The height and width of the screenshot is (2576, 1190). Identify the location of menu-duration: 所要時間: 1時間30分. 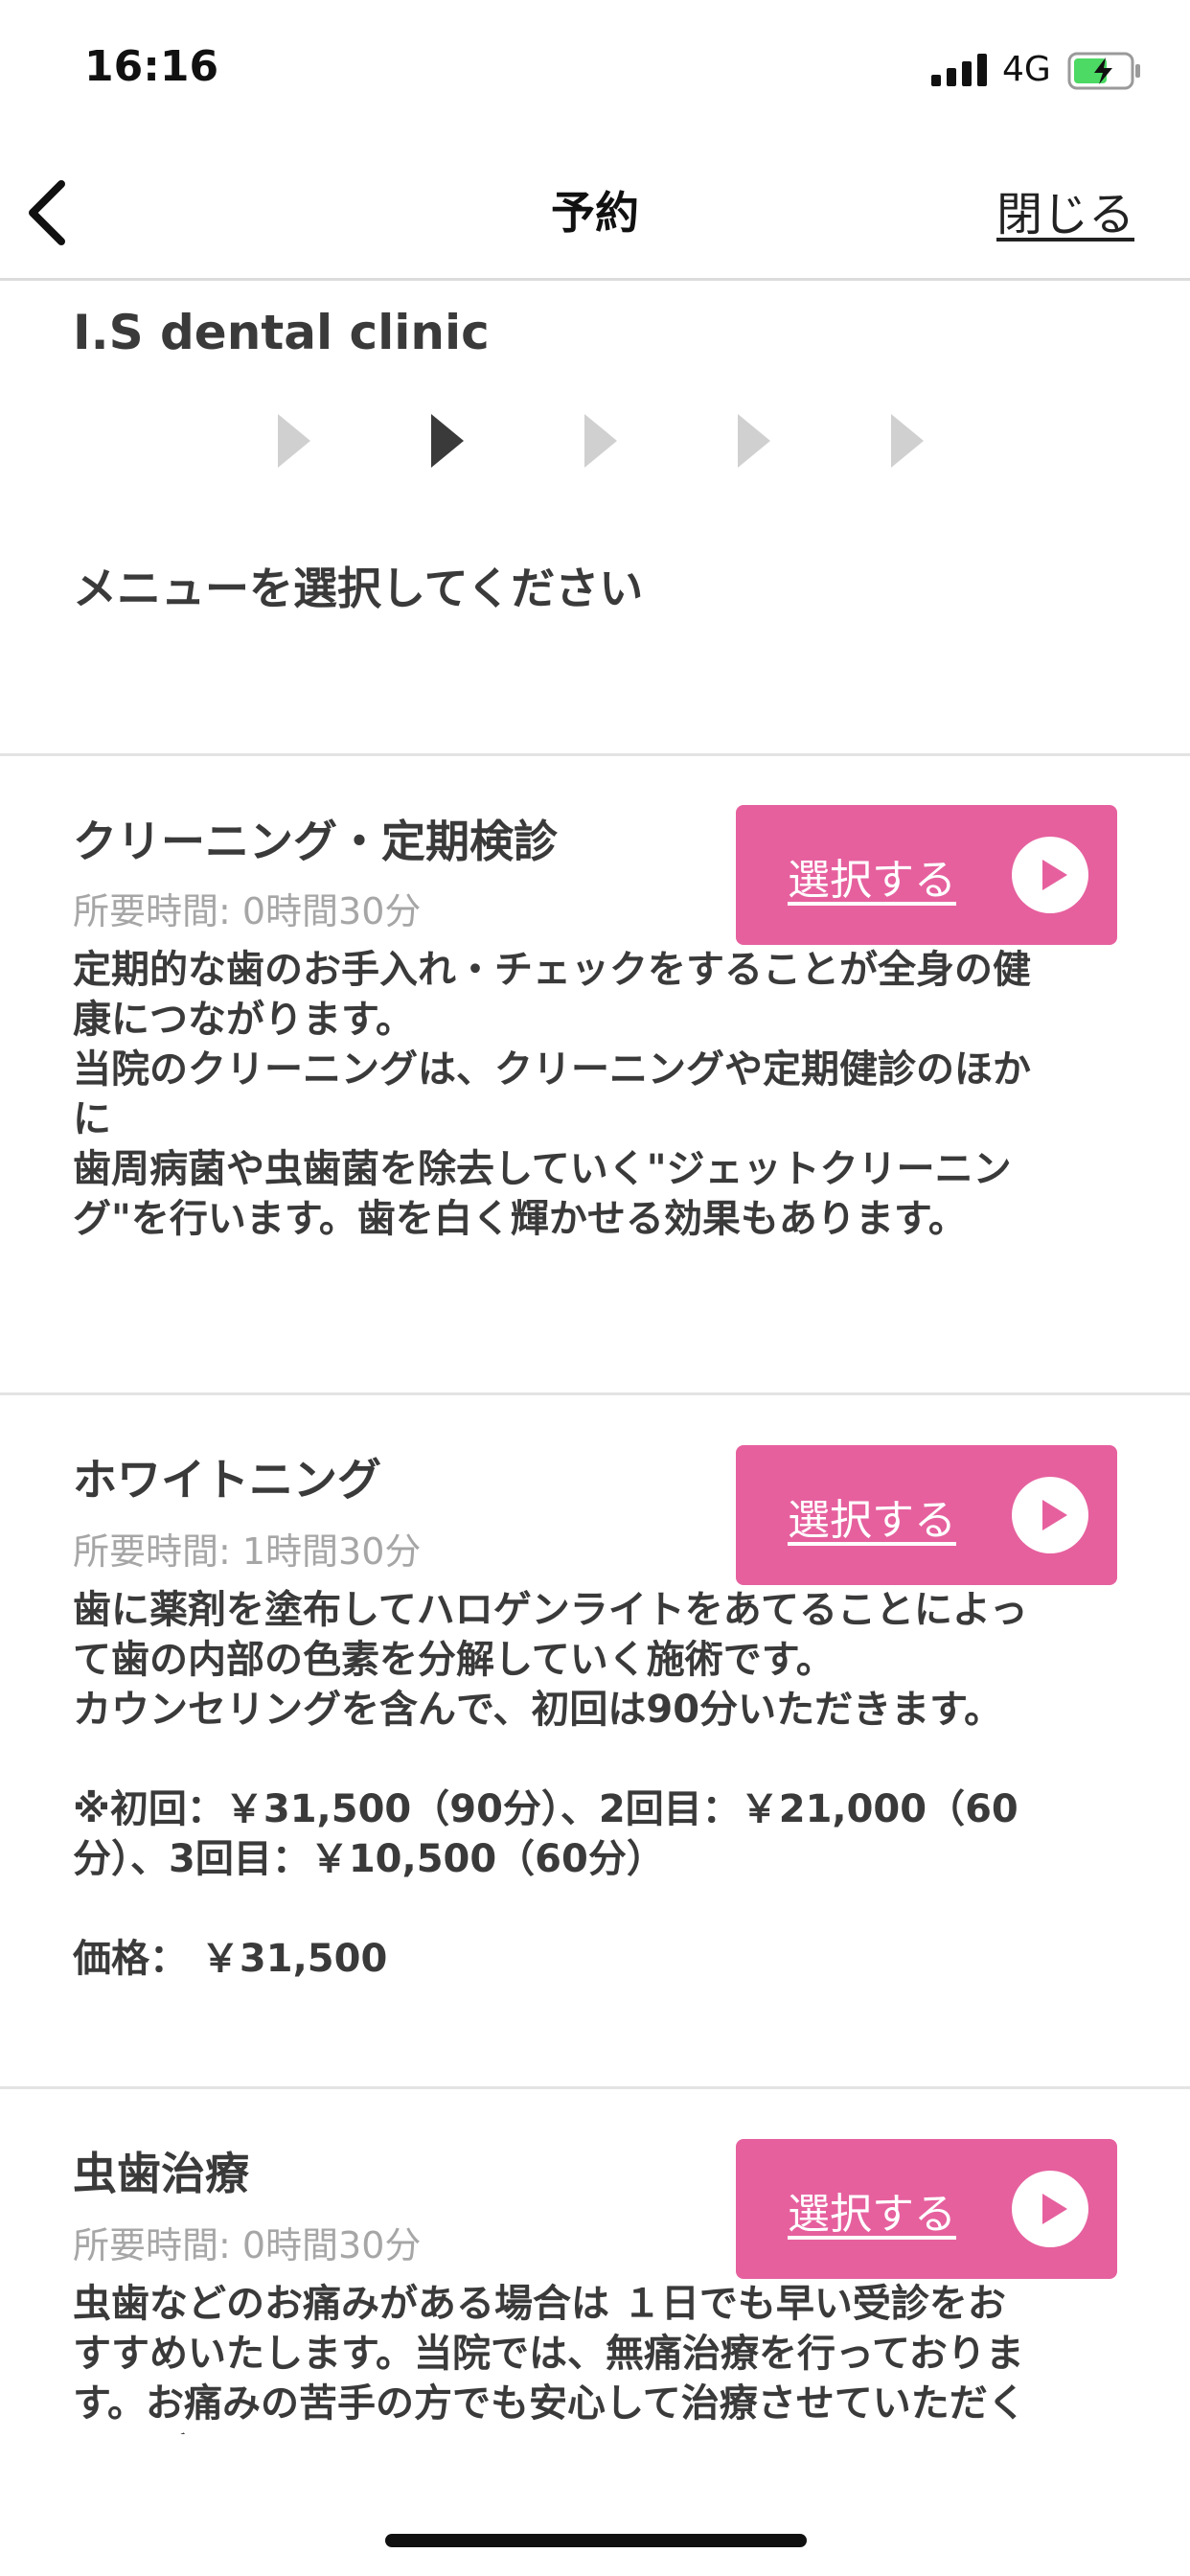
(248, 1552).